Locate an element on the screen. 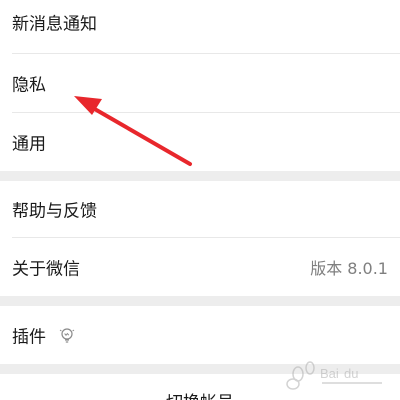  settings-item-label: 隐私 is located at coordinates (29, 85).